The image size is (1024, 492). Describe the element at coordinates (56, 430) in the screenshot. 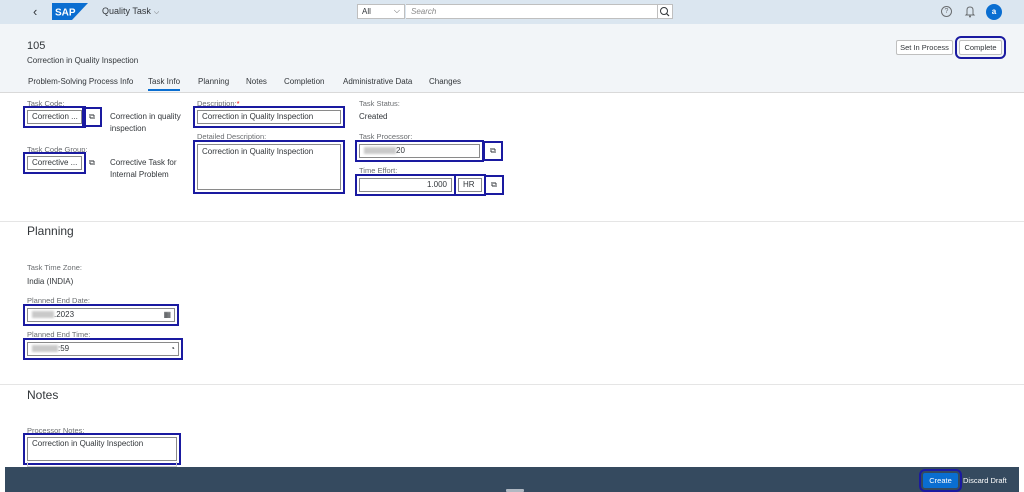

I see `processor-notes-label: Processor Notes:` at that location.